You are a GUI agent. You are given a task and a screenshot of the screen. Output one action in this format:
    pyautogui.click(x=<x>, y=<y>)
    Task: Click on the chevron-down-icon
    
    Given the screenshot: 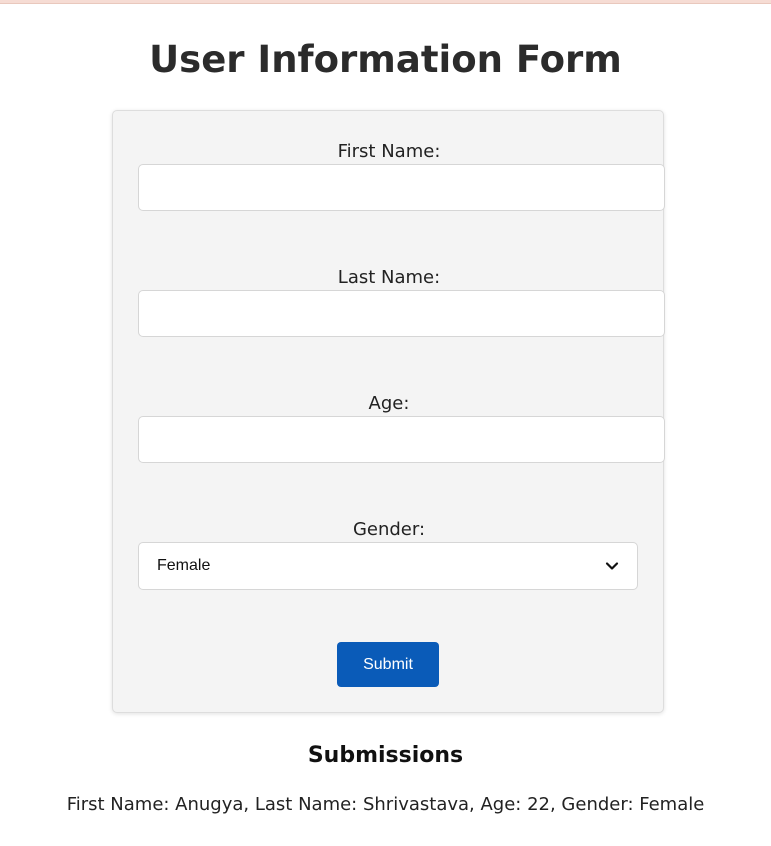 What is the action you would take?
    pyautogui.click(x=612, y=566)
    